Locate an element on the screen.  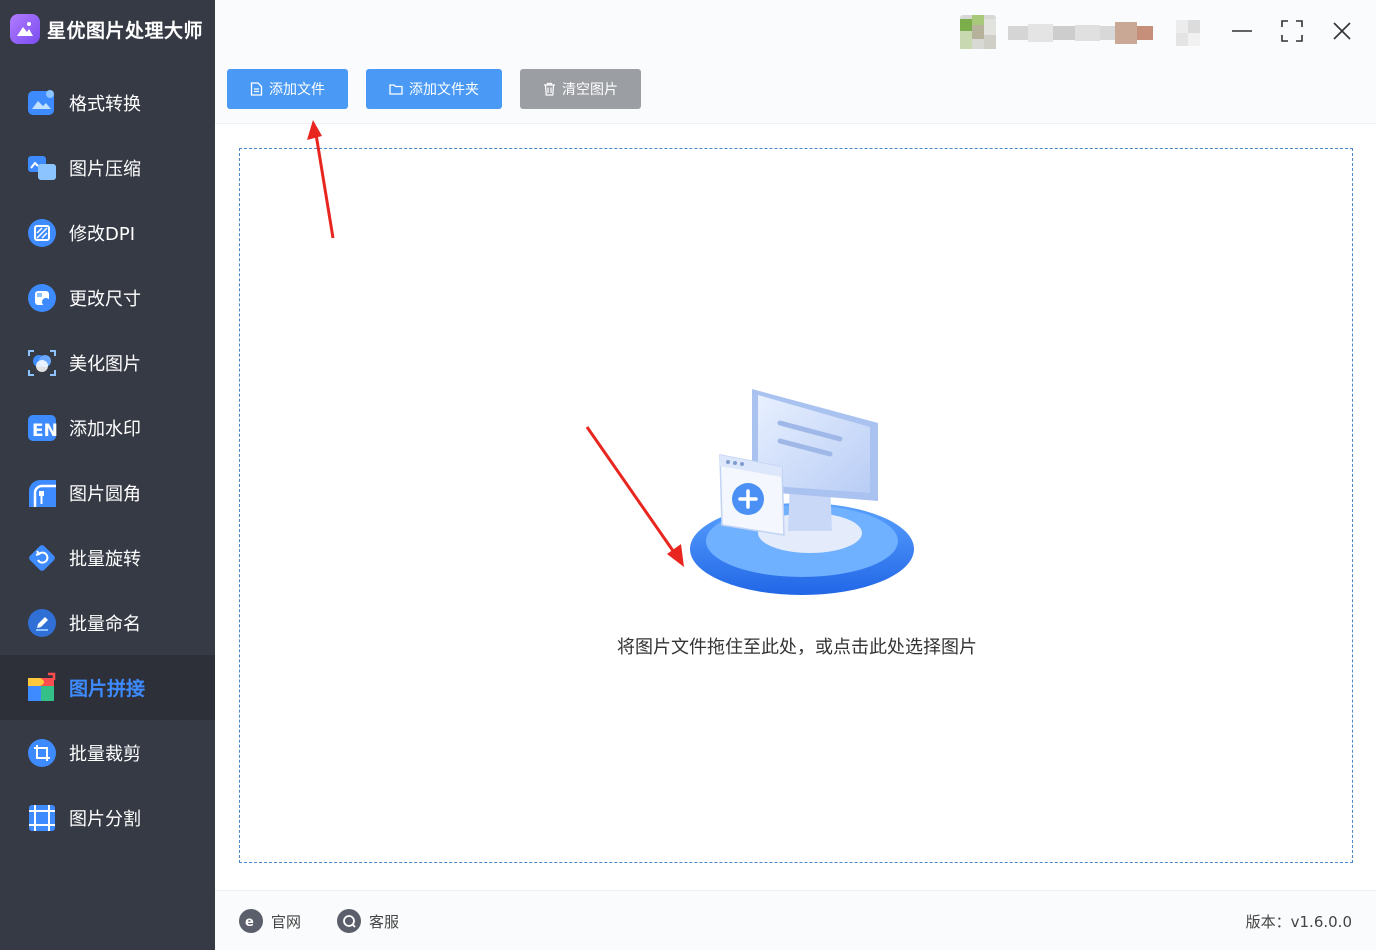
svg-text: e is located at coordinates (249, 922).